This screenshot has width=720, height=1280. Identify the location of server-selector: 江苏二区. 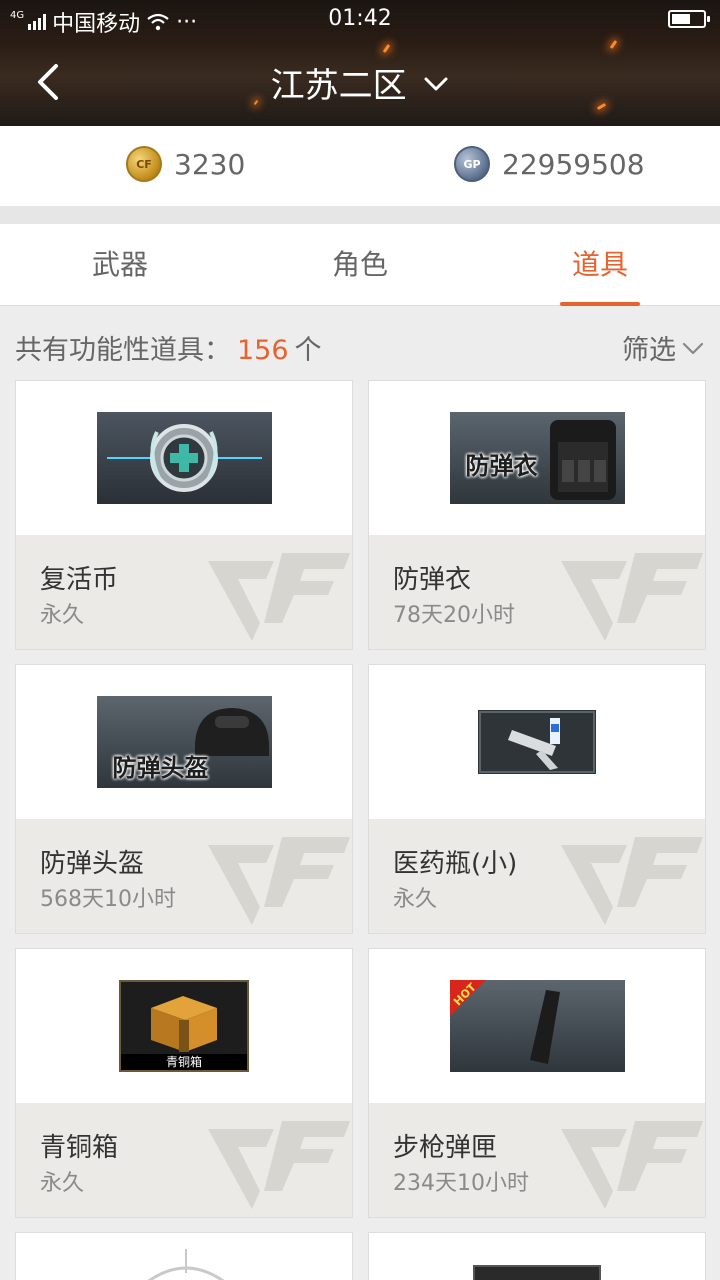
(360, 82).